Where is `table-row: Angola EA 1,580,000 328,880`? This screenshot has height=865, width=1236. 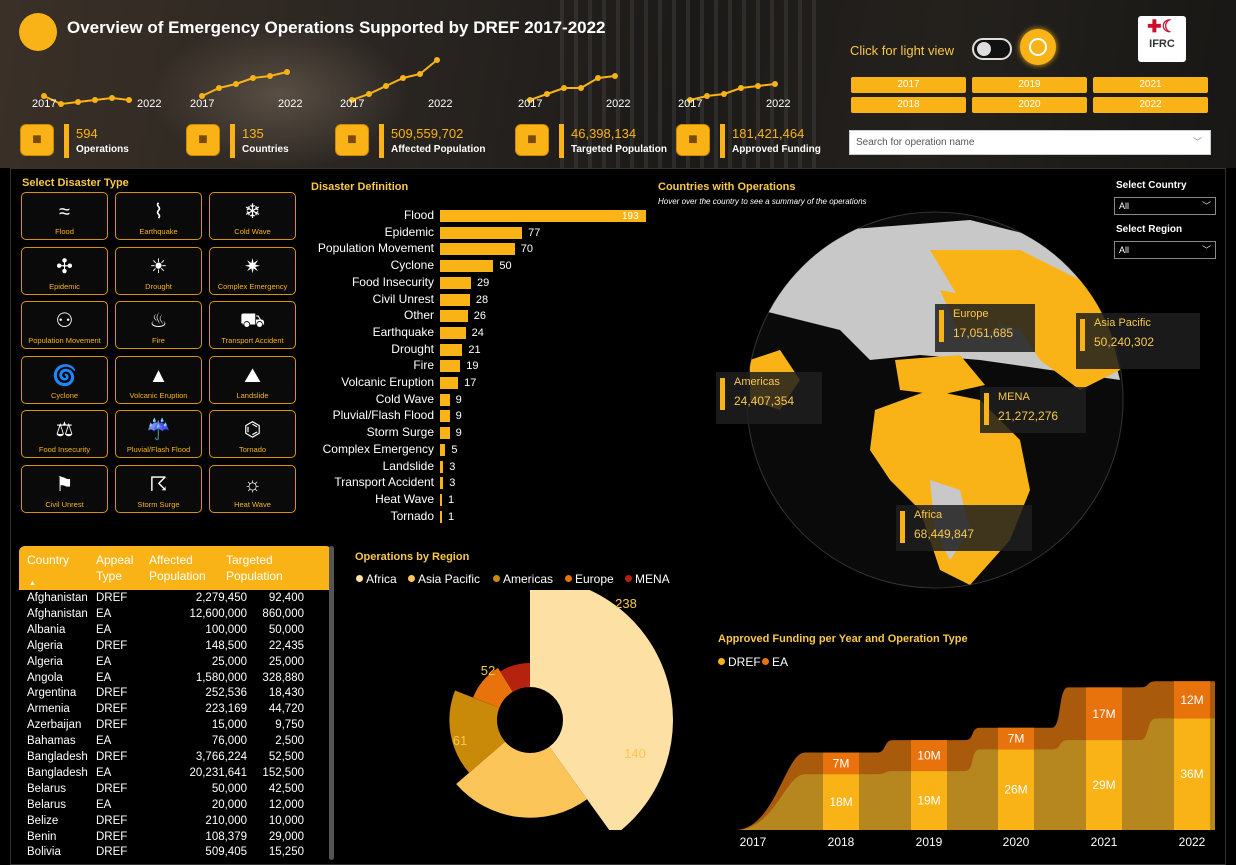 table-row: Angola EA 1,580,000 328,880 is located at coordinates (175, 679).